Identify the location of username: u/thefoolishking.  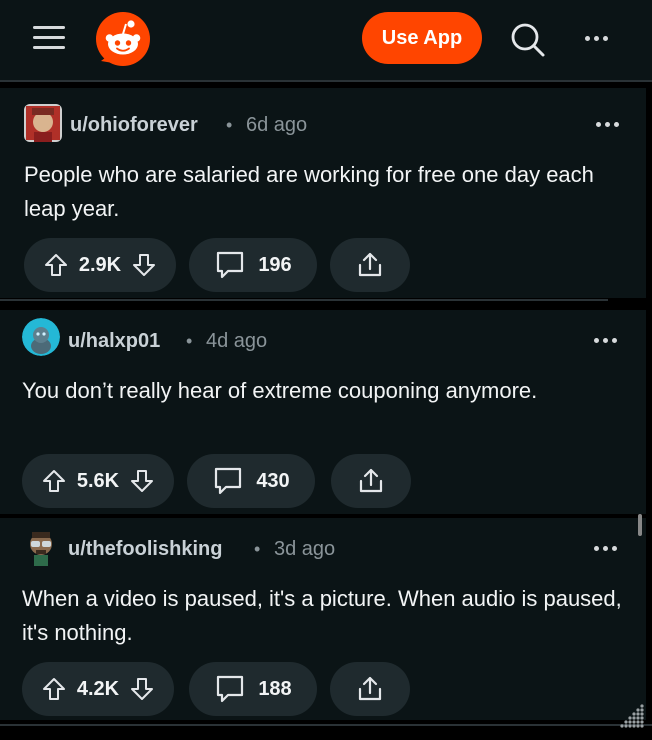
(145, 549).